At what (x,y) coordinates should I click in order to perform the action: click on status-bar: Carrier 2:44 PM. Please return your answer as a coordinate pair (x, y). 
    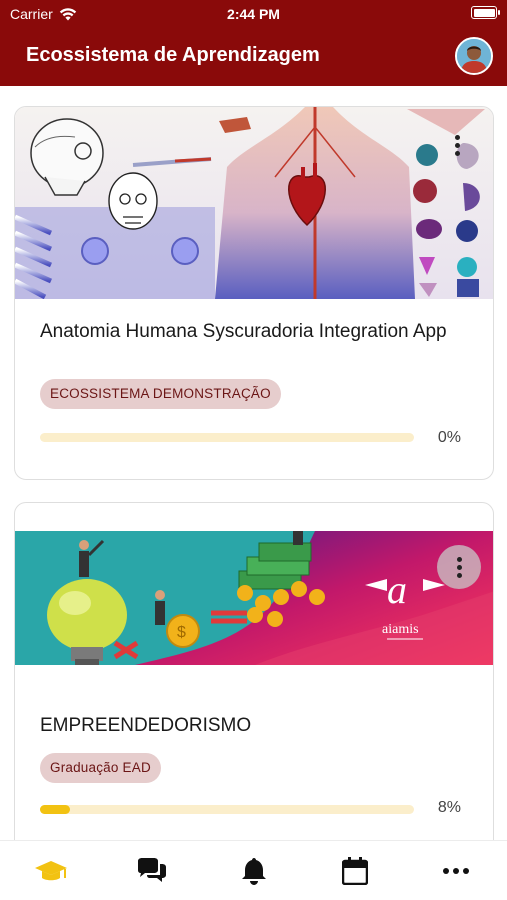
    Looking at the image, I should click on (253, 14).